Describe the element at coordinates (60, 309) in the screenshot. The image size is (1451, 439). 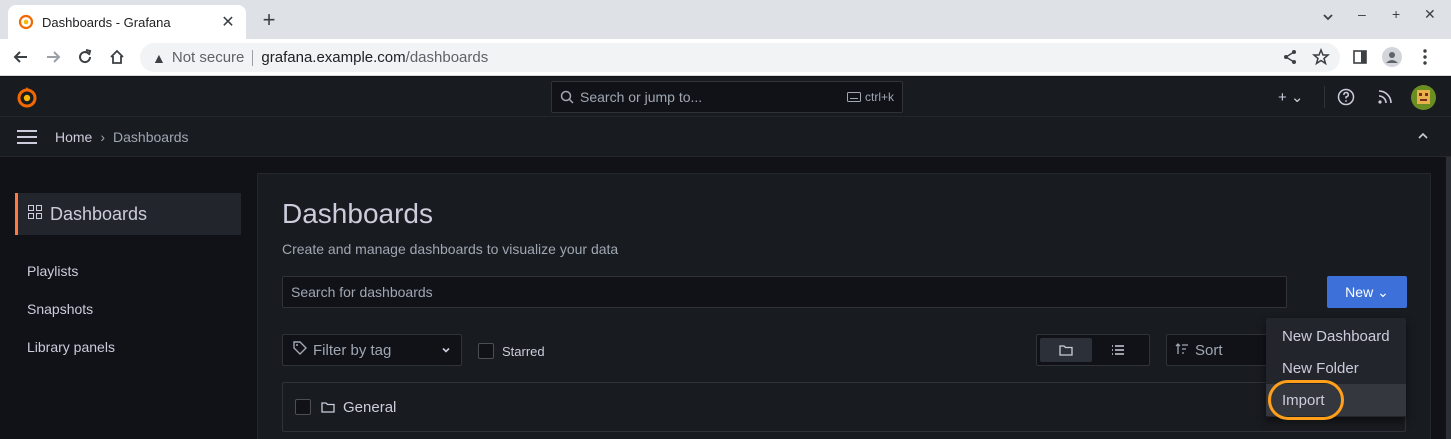
I see `sidebar-item-snapshots: Snapshots` at that location.